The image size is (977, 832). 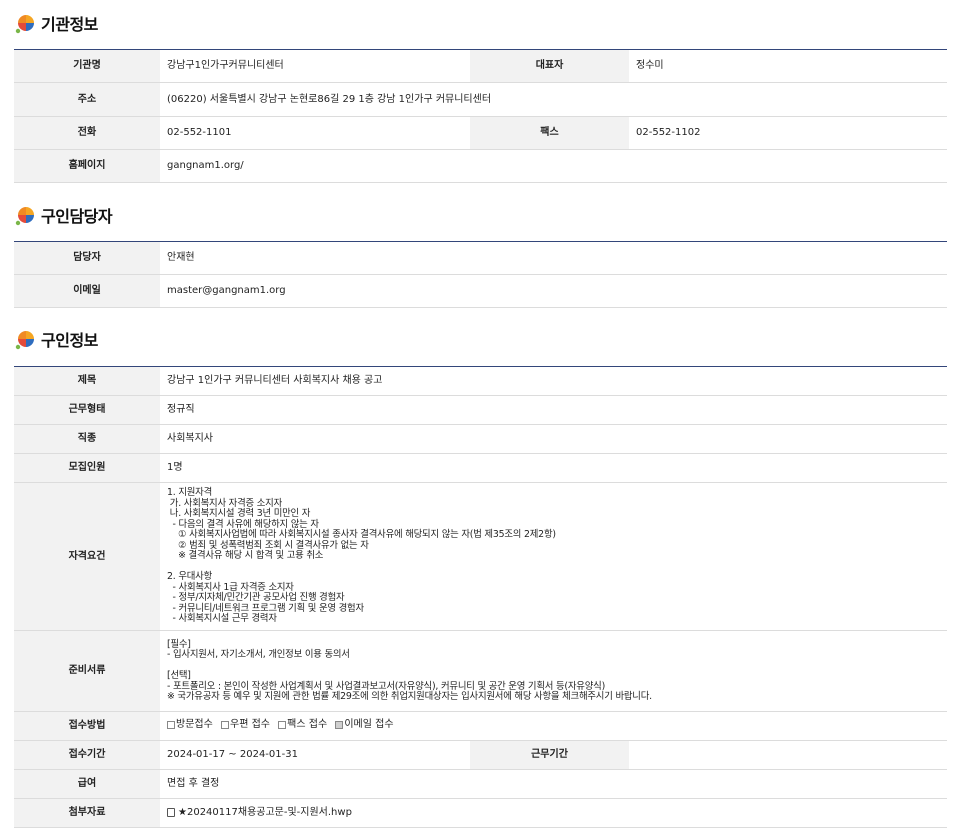 I want to click on checkbox-checked-icon, so click(x=339, y=725).